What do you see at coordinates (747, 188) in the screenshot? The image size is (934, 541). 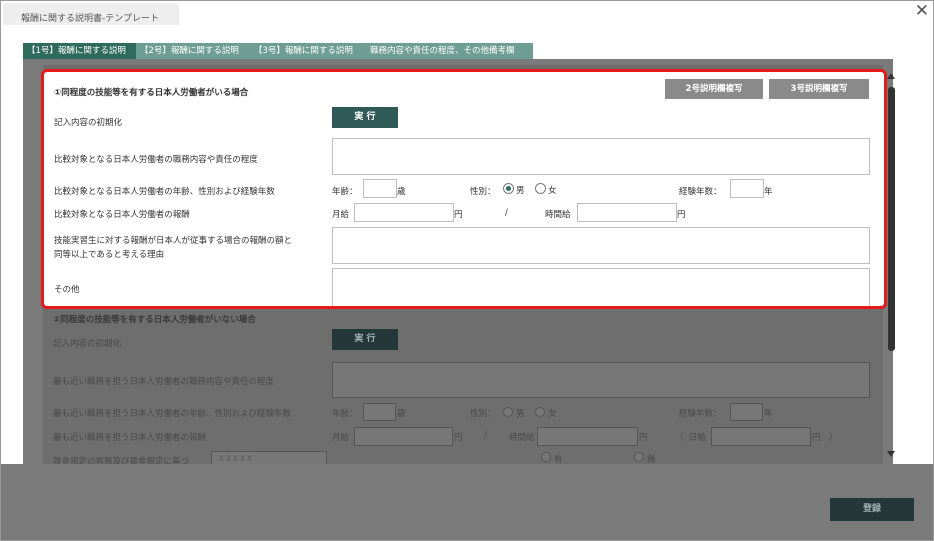 I see `section1-exp-input` at bounding box center [747, 188].